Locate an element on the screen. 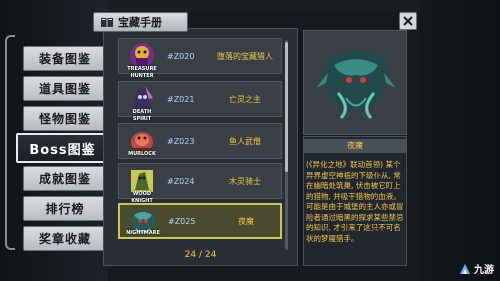 This screenshot has height=281, width=500. boss-name: 夜魔 is located at coordinates (246, 221).